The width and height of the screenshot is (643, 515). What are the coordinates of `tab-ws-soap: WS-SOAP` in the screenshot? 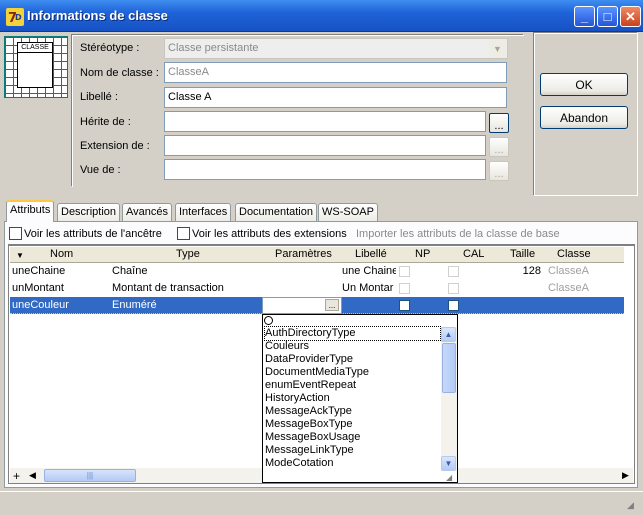 It's located at (348, 212).